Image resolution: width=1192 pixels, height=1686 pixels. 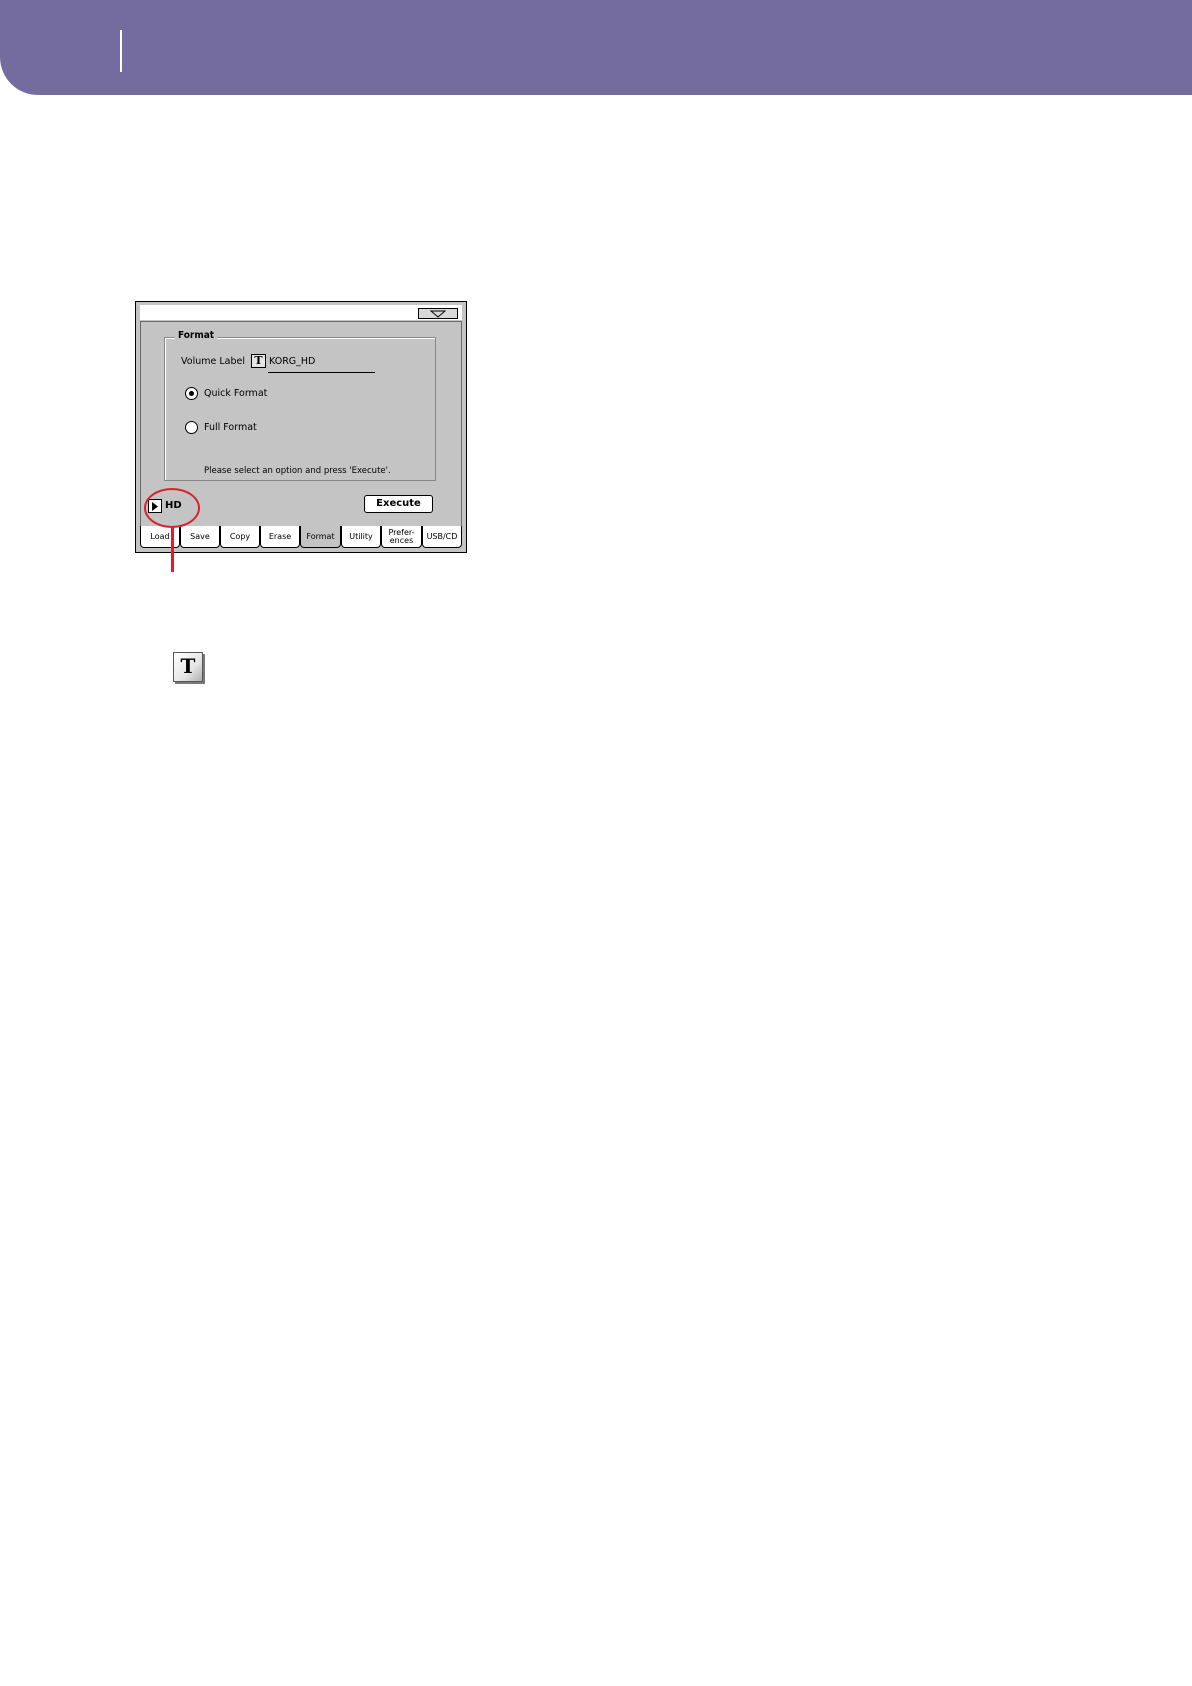 I want to click on tab-erase: Erase, so click(x=280, y=537).